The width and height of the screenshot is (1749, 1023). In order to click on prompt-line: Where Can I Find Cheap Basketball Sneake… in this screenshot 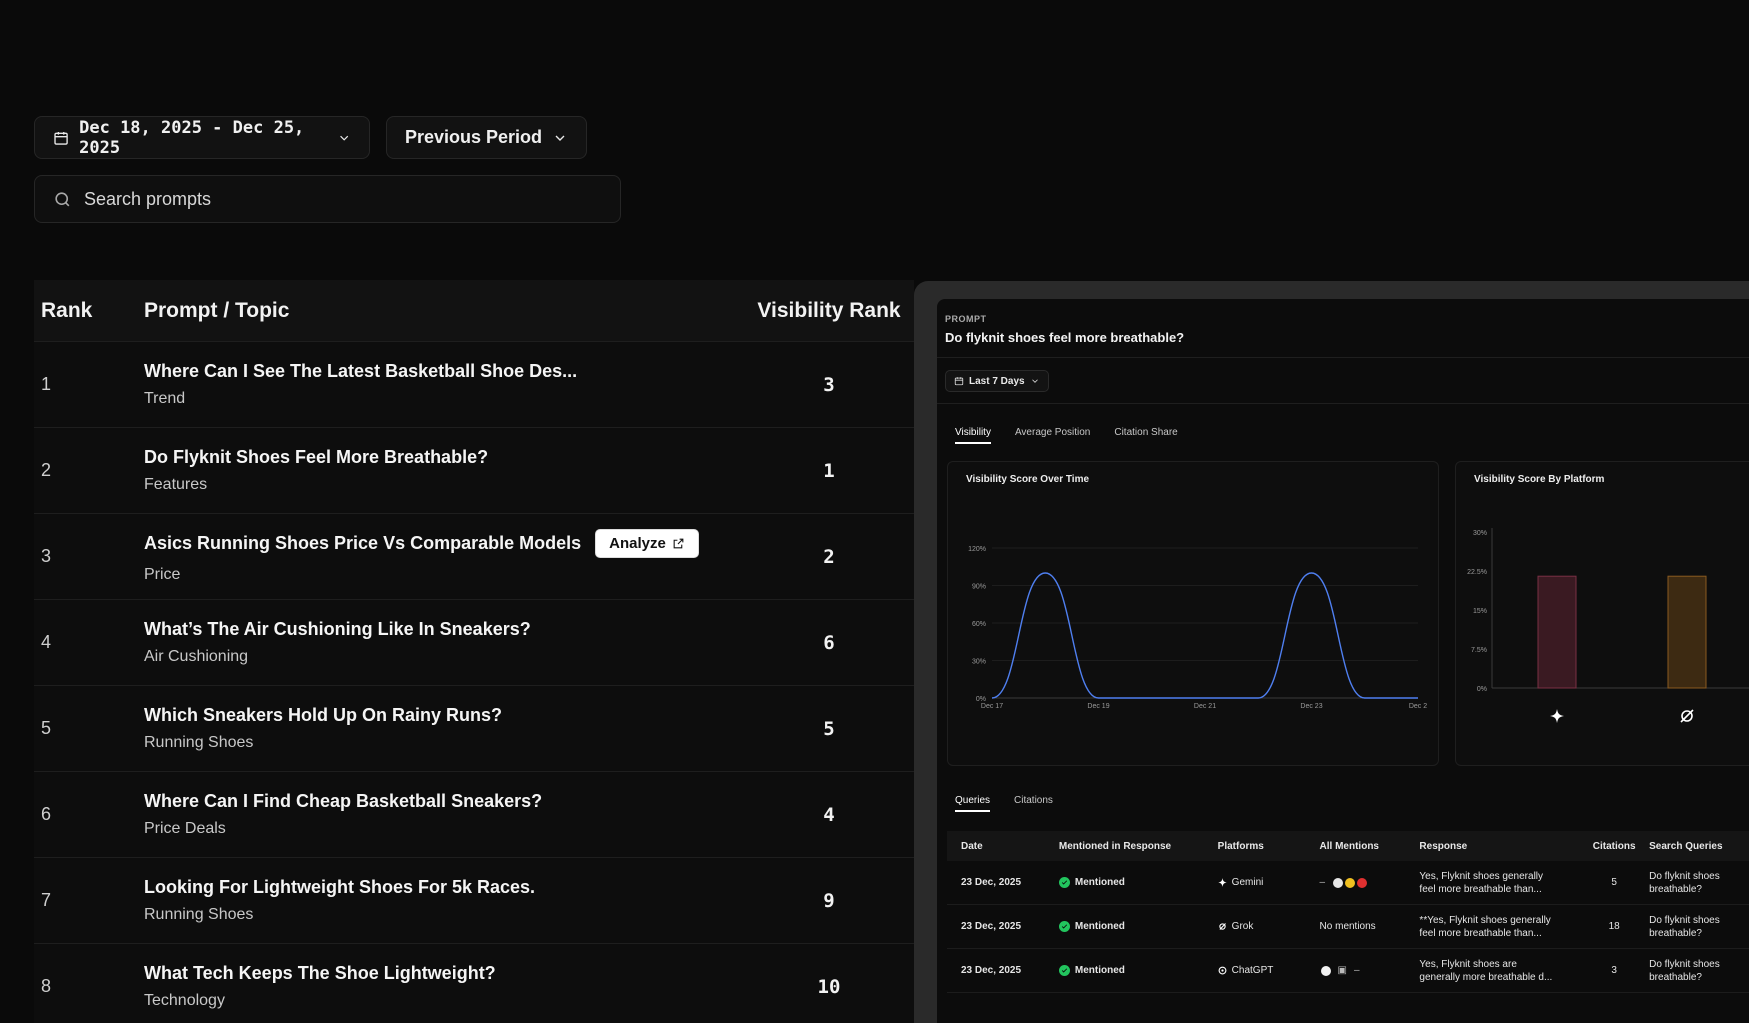, I will do `click(444, 801)`.